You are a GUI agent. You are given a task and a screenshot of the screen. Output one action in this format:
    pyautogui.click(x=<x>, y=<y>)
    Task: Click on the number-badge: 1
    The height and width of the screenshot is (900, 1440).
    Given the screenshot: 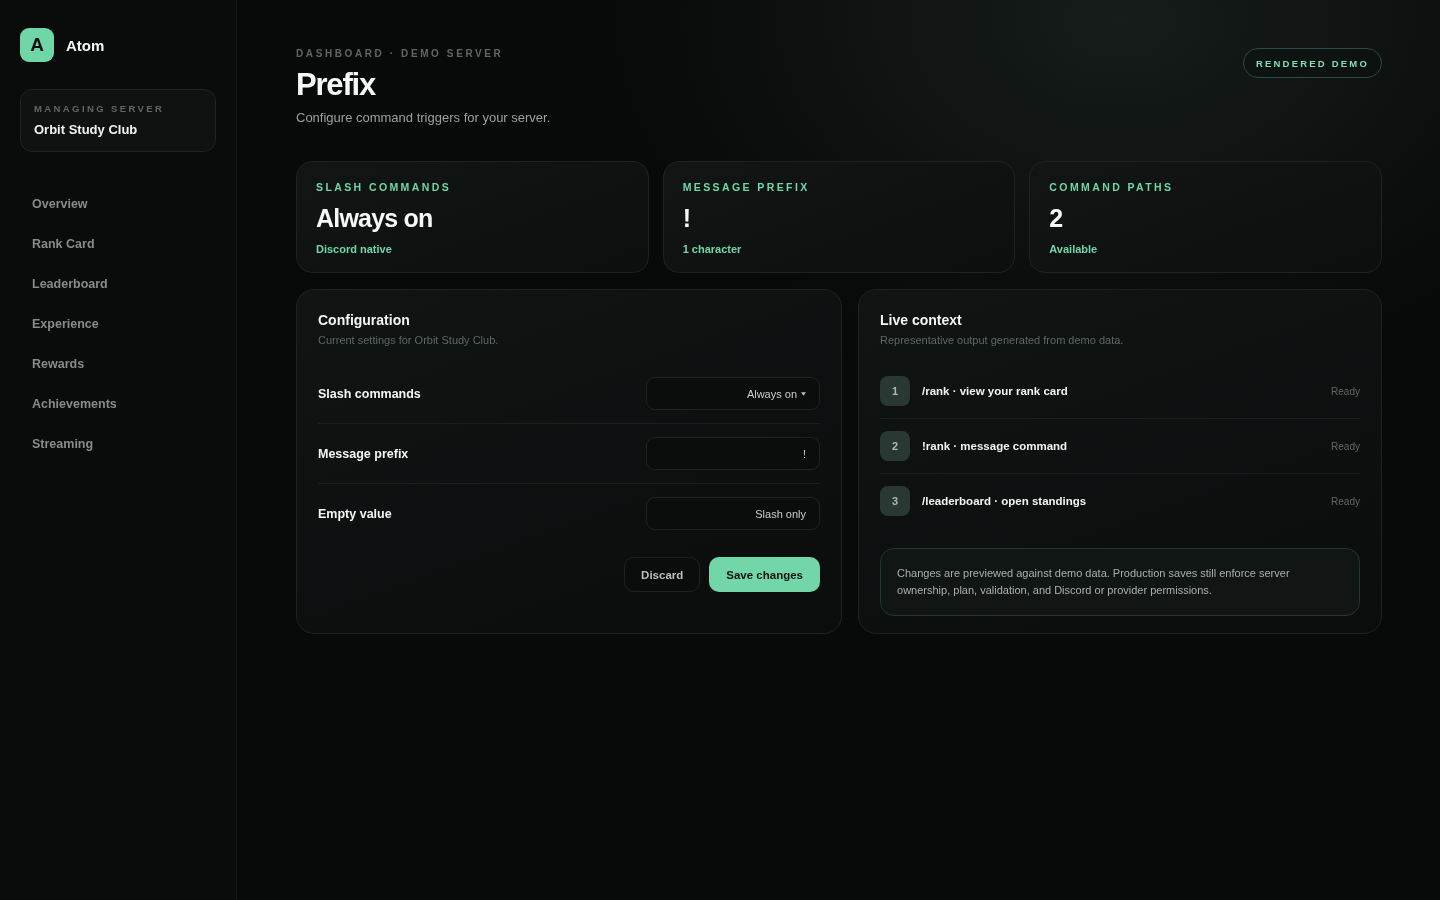 What is the action you would take?
    pyautogui.click(x=895, y=391)
    